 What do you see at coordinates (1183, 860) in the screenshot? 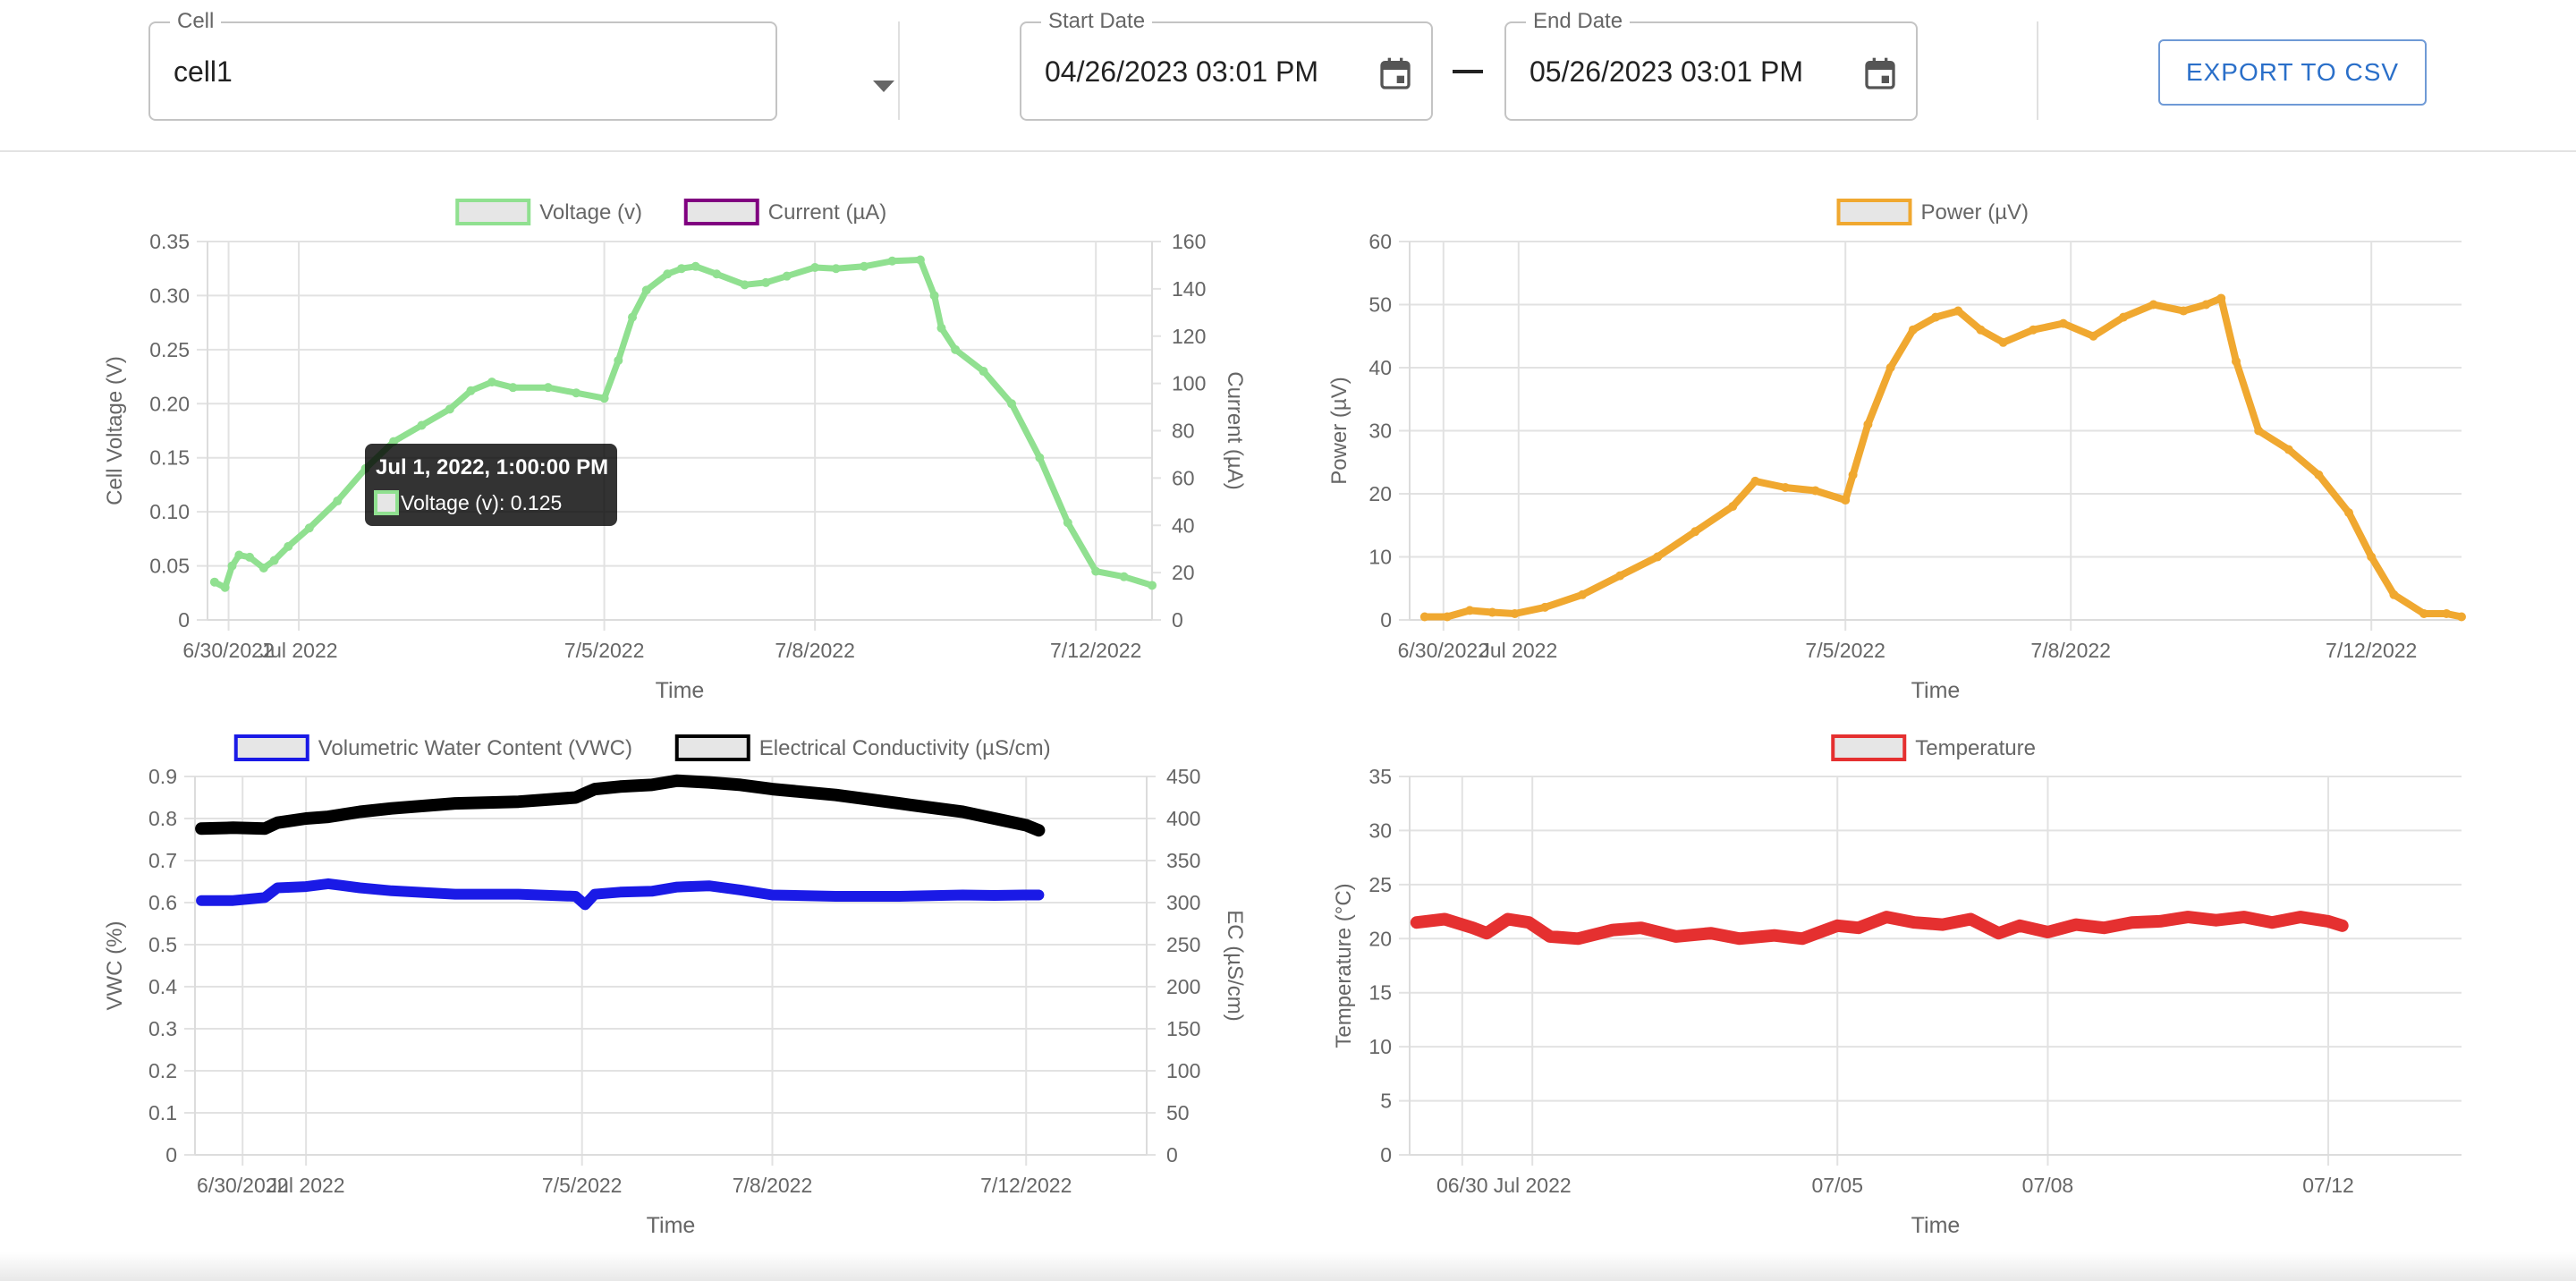
I see `y2-tick-label: 350` at bounding box center [1183, 860].